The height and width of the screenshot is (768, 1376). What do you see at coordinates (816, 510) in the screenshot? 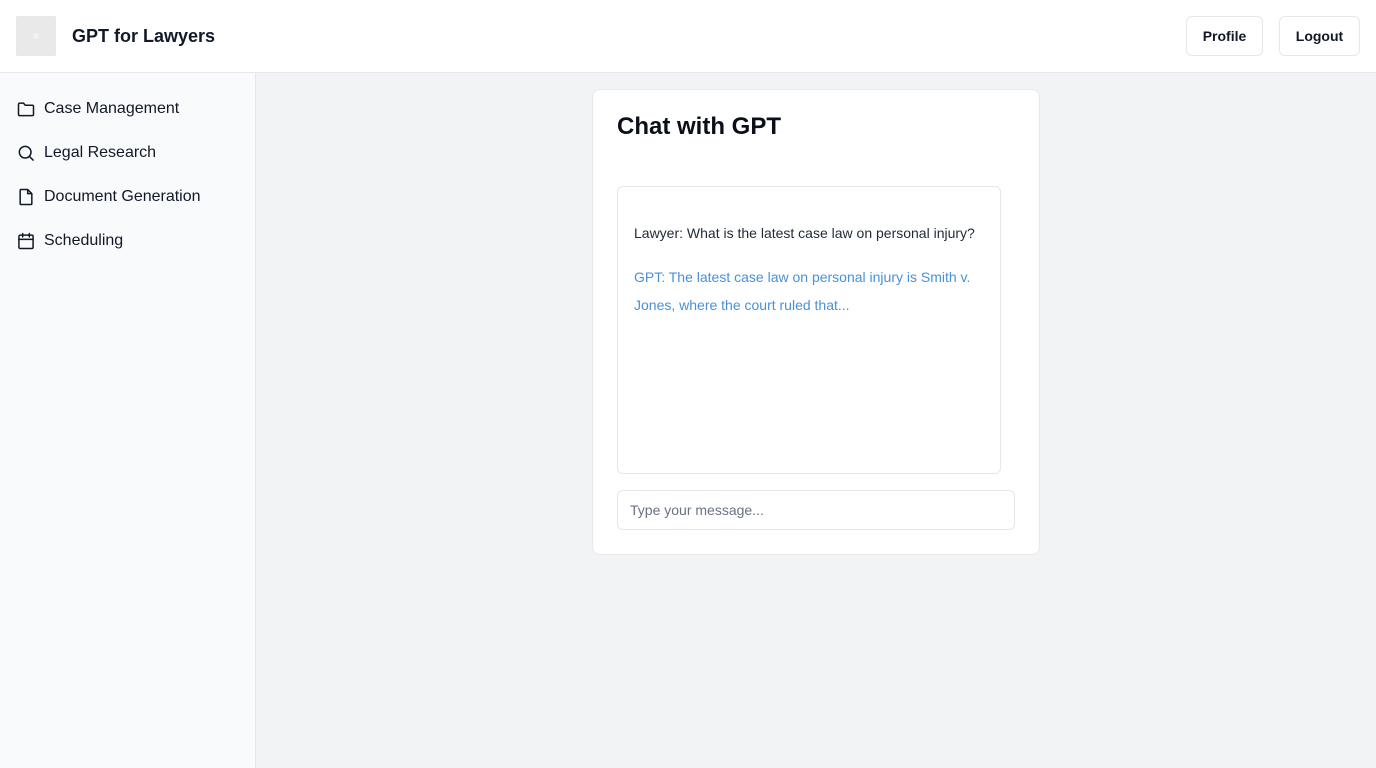
I see `message-input` at bounding box center [816, 510].